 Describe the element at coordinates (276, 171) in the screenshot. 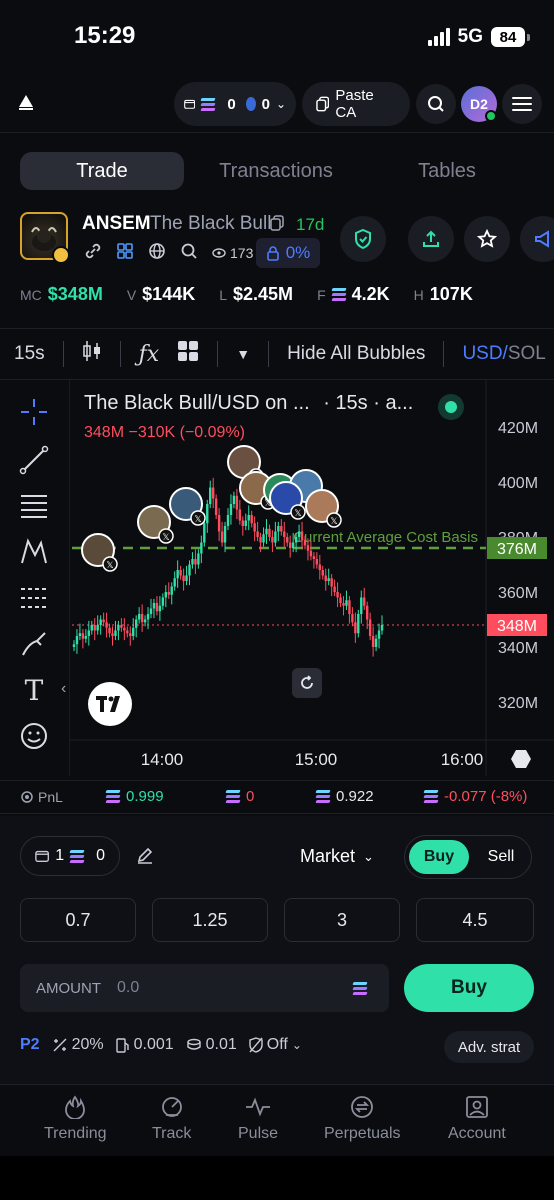

I see `tab-transactions: Transactions` at that location.